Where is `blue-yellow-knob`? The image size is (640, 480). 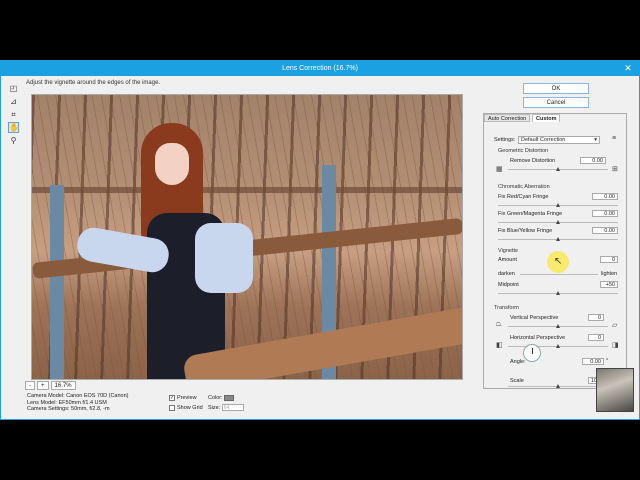
blue-yellow-knob is located at coordinates (558, 239).